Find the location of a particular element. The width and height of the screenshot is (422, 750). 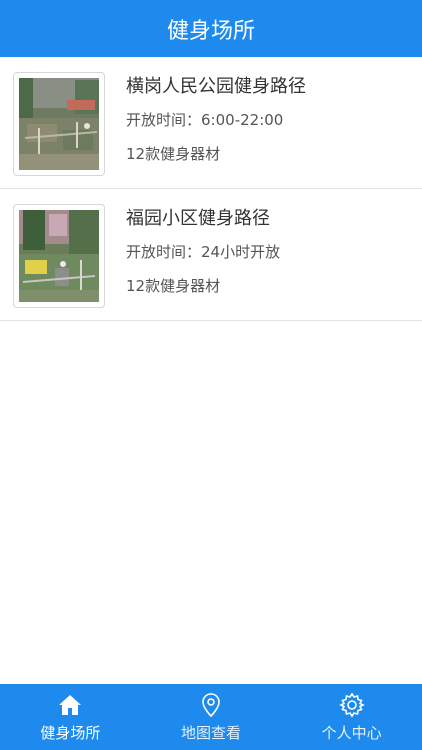

tab-fitness-venues: 健身场所 is located at coordinates (70, 717).